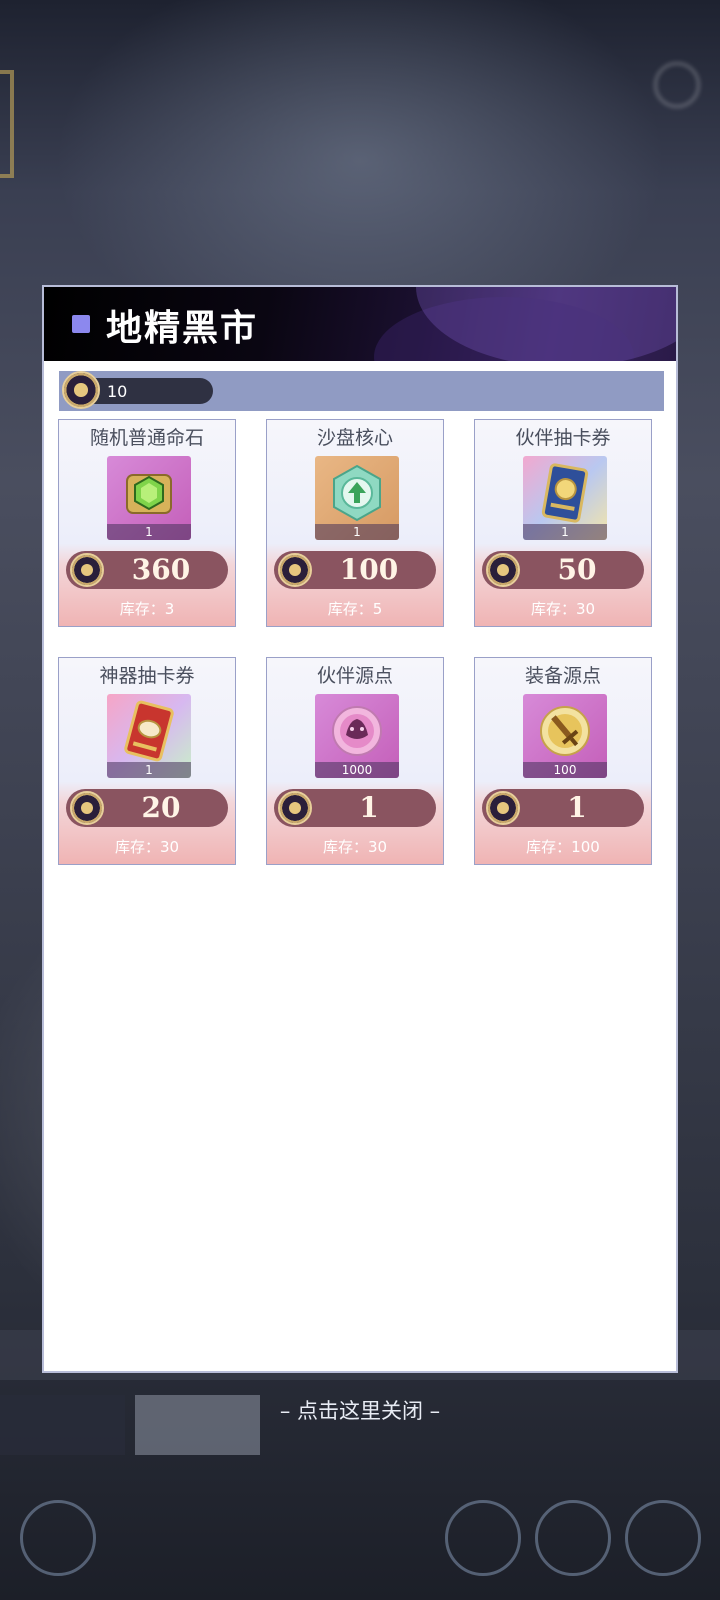  Describe the element at coordinates (563, 438) in the screenshot. I see `item-name: 伙伴抽卡券` at that location.